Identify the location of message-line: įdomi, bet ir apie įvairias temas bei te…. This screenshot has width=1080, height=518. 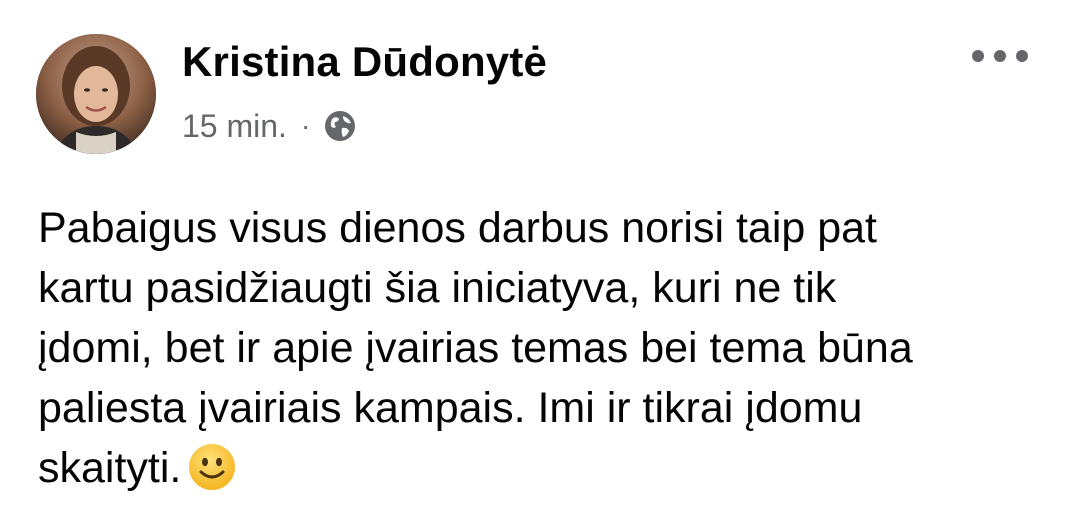
(475, 348).